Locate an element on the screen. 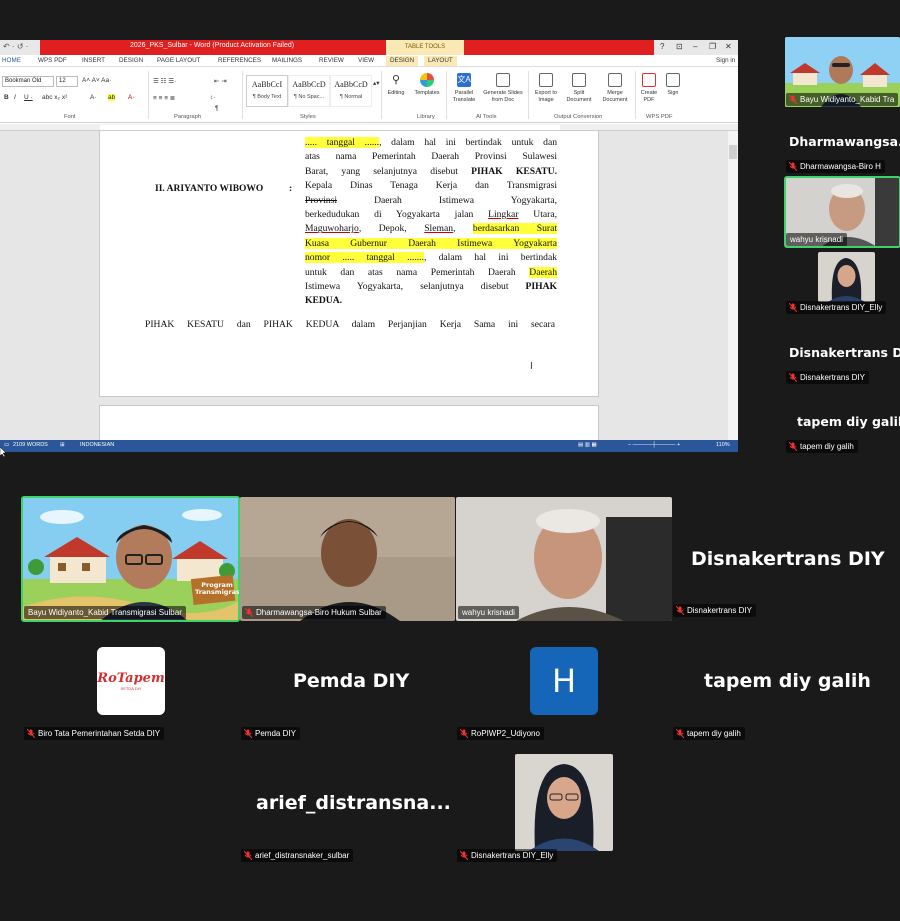 The image size is (900, 921). minimize-icon: – is located at coordinates (695, 46).